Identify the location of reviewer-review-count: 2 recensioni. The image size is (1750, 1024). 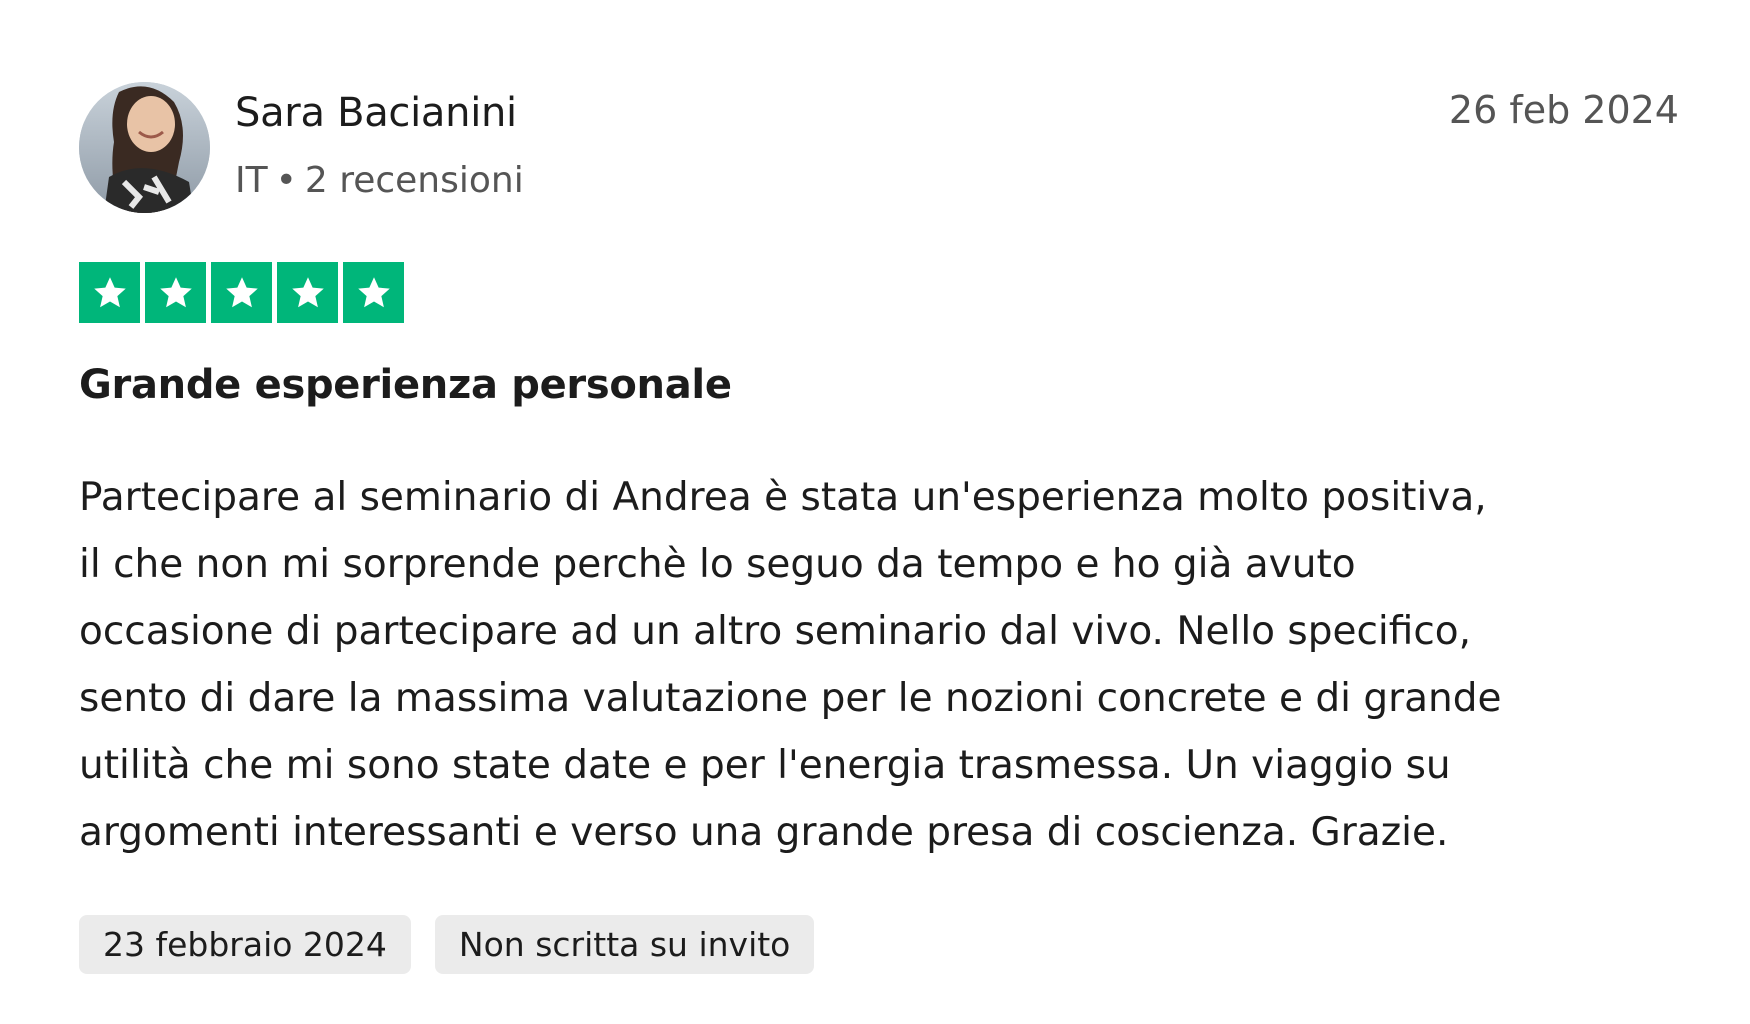
(414, 180).